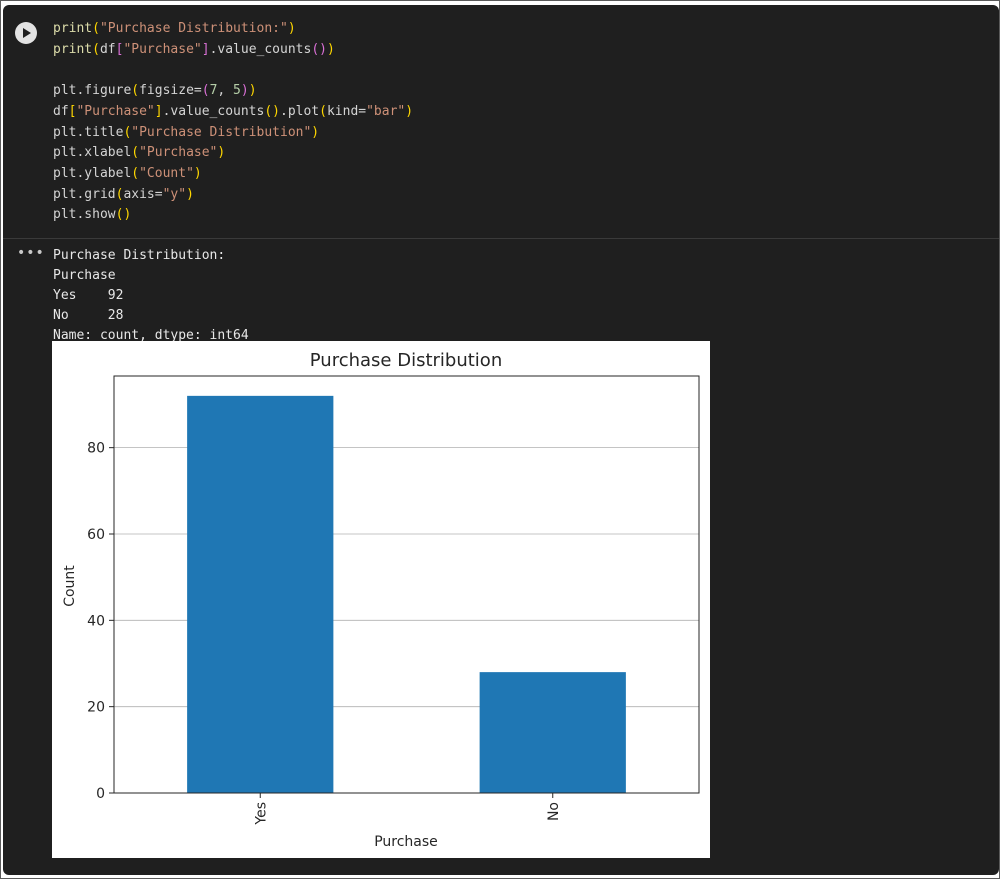 The image size is (1000, 879). I want to click on code-line: plt.xlabel("Purchase"), so click(139, 152).